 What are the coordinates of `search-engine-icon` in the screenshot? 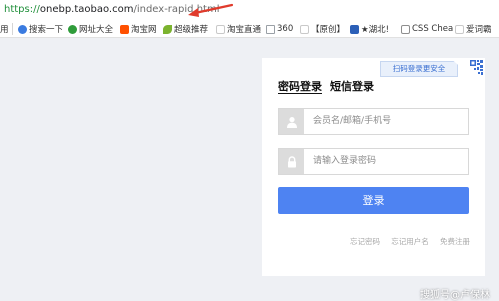 It's located at (22, 29).